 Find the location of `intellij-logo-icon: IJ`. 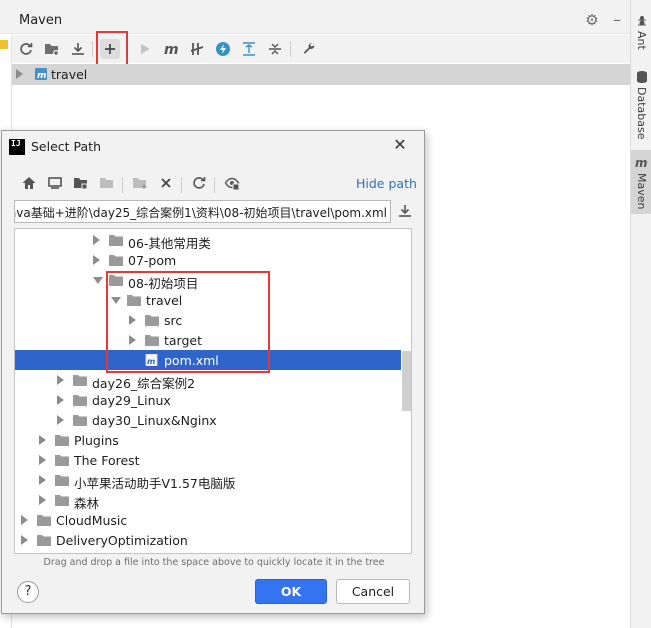

intellij-logo-icon: IJ is located at coordinates (17, 147).